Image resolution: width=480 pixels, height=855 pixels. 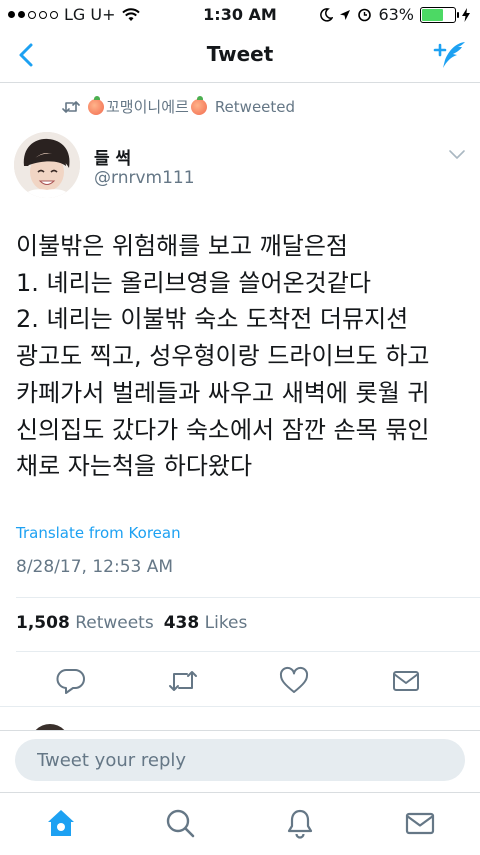 I want to click on status-icons: 63%, so click(x=394, y=14).